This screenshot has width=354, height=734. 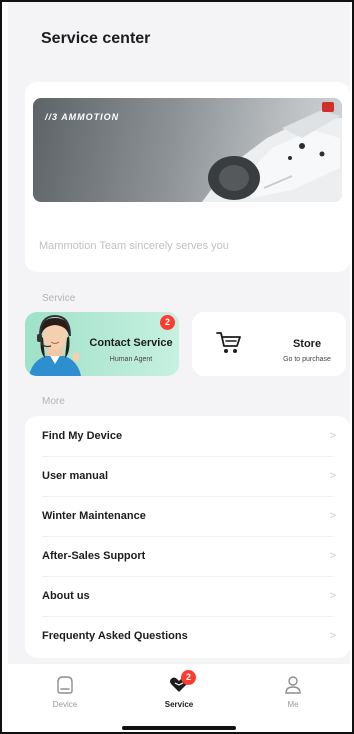 I want to click on brand-logo-text: AMMOTION, so click(x=90, y=117).